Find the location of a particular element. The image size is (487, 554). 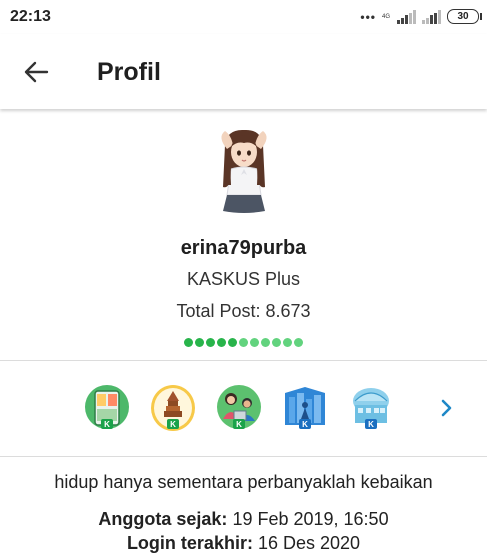

badge-list: K K K K K is located at coordinates (239, 408).